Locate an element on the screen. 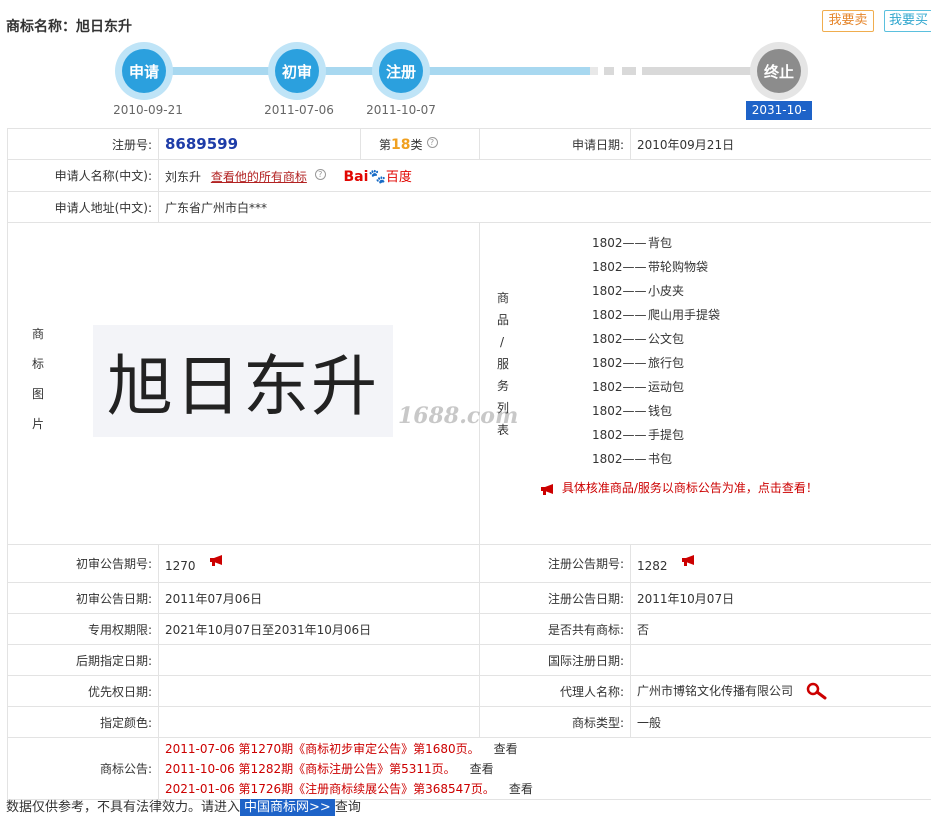  later-date-label: 后期指定日期: is located at coordinates (83, 660).